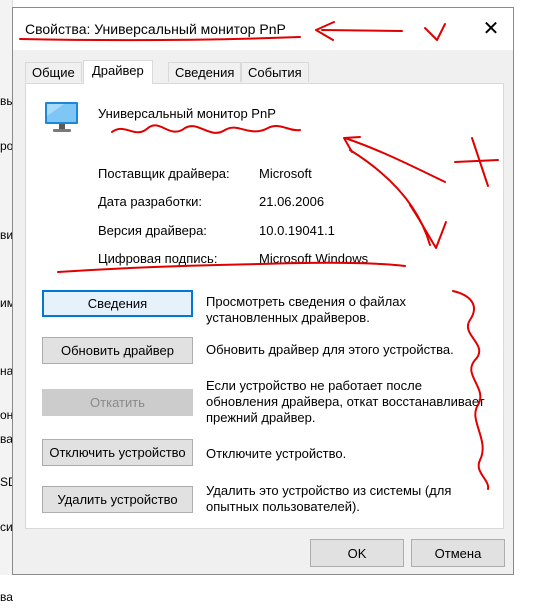 Image resolution: width=534 pixels, height=610 pixels. I want to click on tab-driver: Драйвер, so click(118, 72).